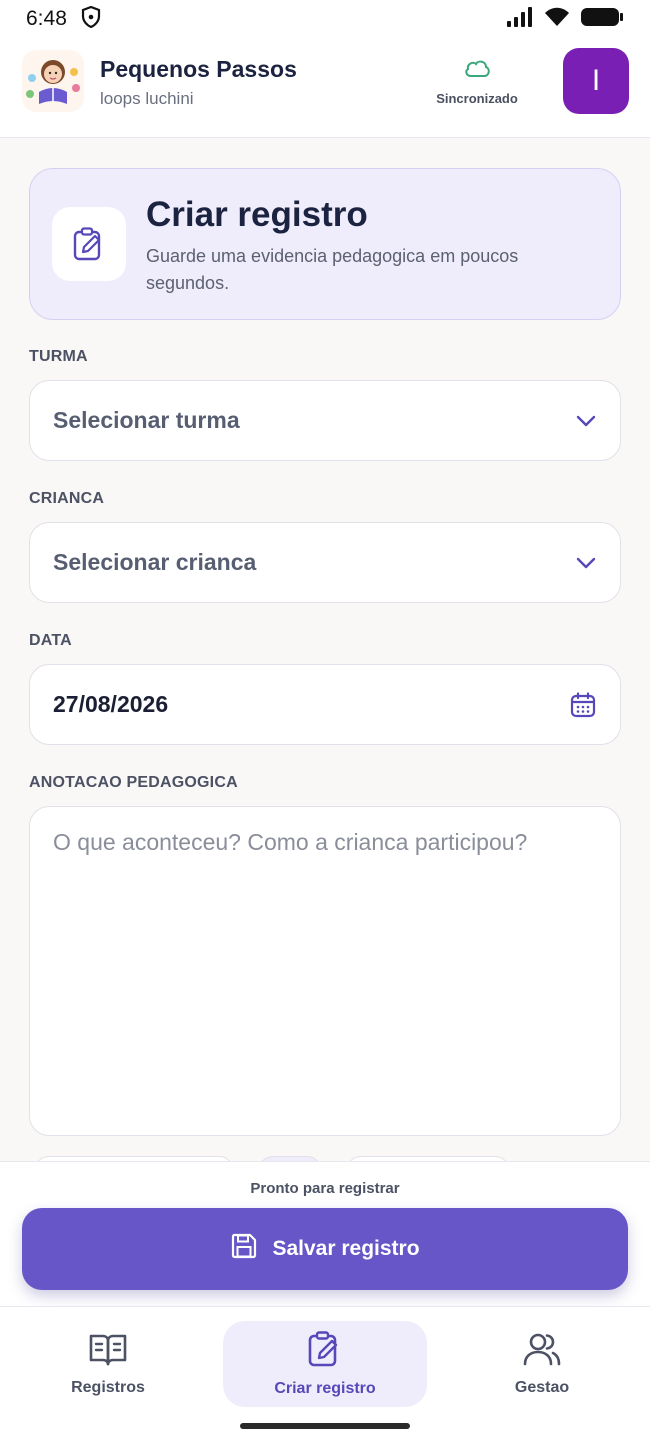  I want to click on calendar-icon, so click(583, 704).